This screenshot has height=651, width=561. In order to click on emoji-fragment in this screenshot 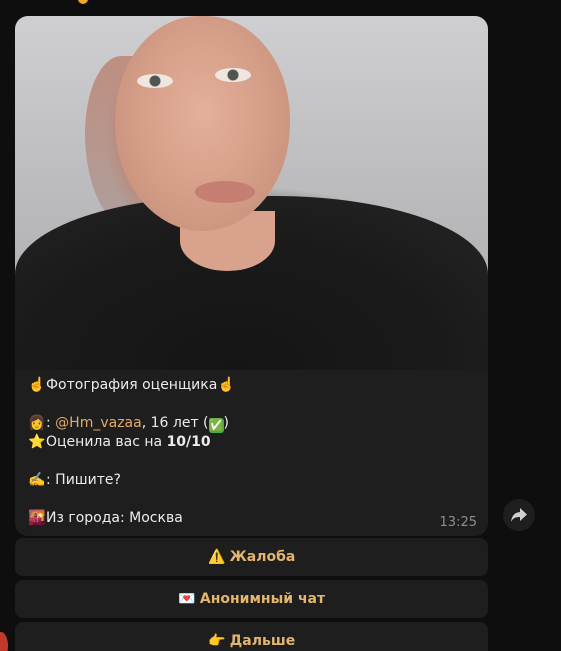, I will do `click(83, 2)`.